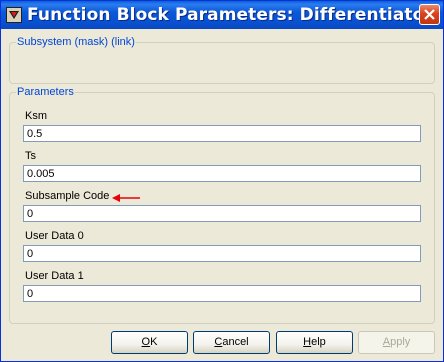 Image resolution: width=444 pixels, height=362 pixels. I want to click on subsample-code-label: Subsample Code, so click(67, 196).